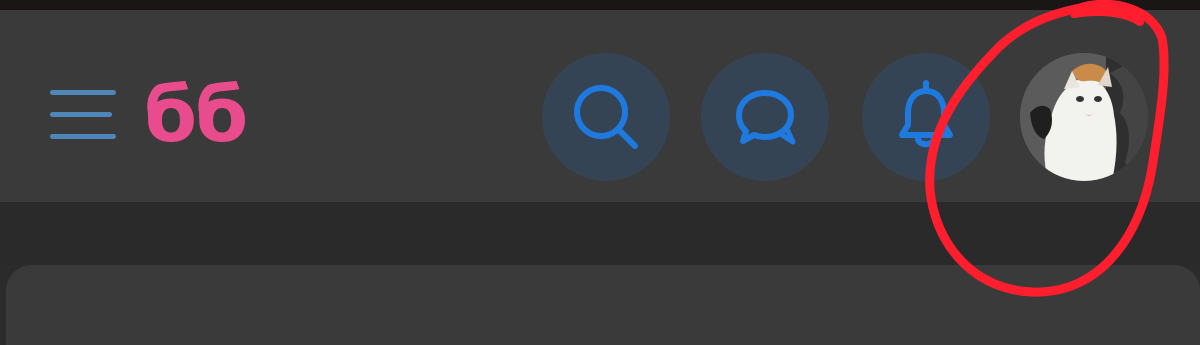  I want to click on messages-button, so click(765, 117).